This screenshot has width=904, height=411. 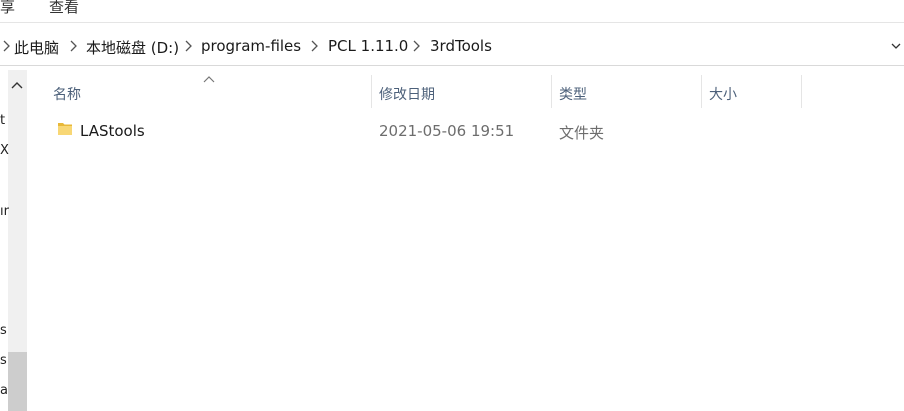 I want to click on nav-item-label: t, so click(x=2, y=120).